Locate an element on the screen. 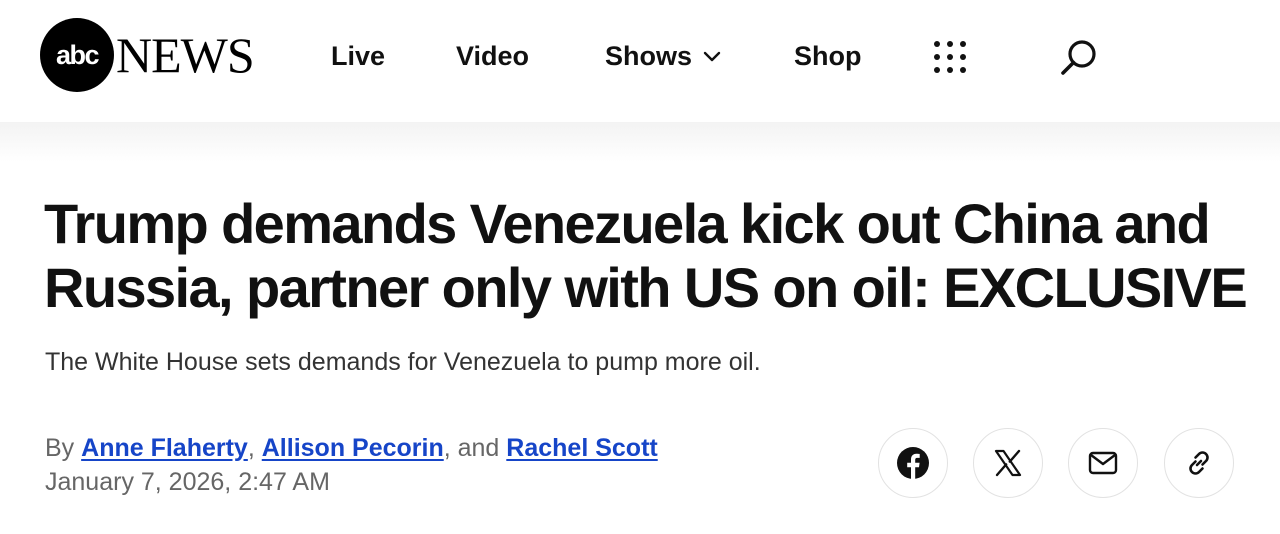 This screenshot has width=1280, height=534. search-icon is located at coordinates (1079, 57).